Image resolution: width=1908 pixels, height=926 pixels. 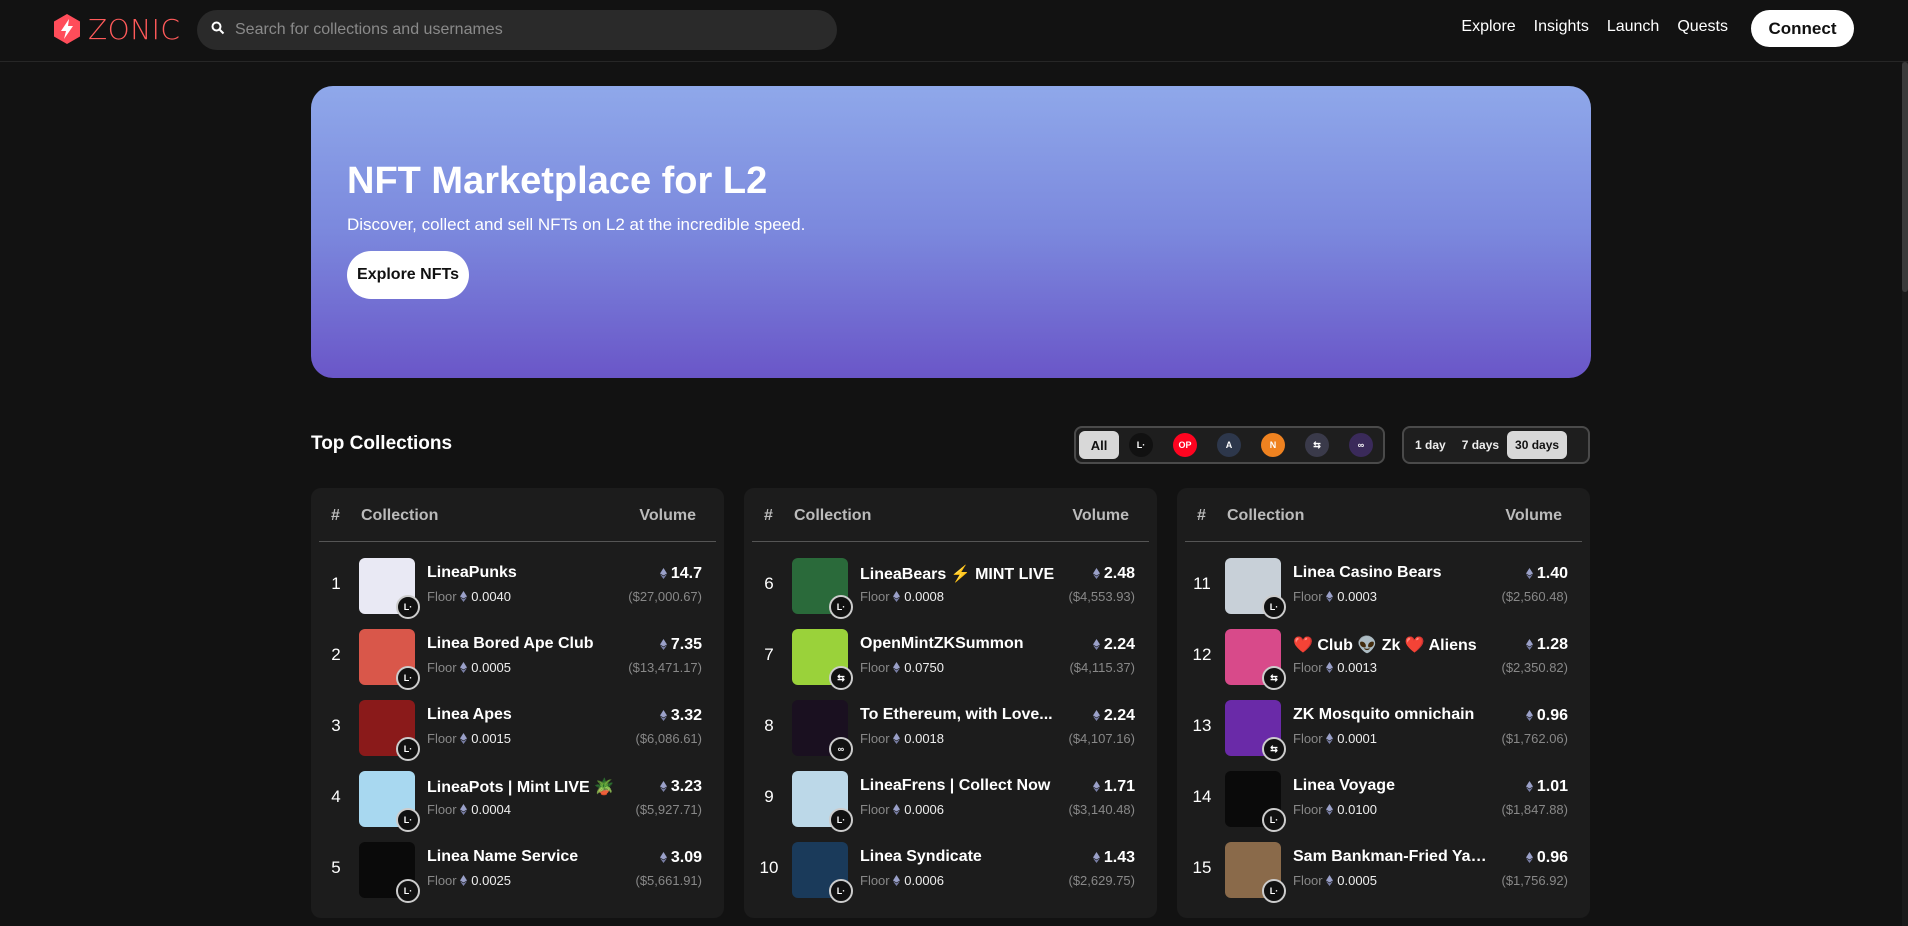 I want to click on search-input, so click(x=515, y=30).